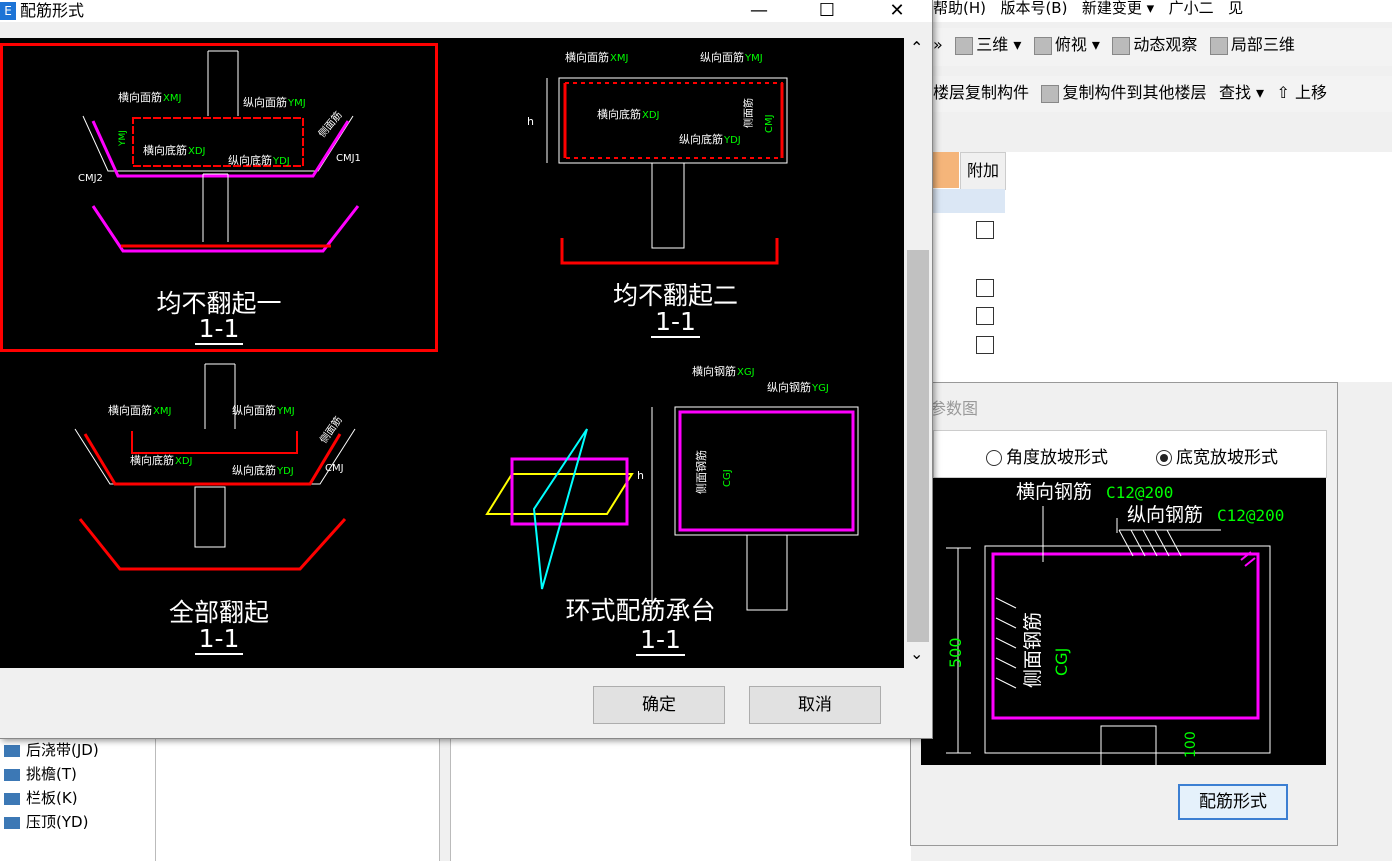  What do you see at coordinates (701, 472) in the screenshot?
I see `d-side: 侧面钢筋` at bounding box center [701, 472].